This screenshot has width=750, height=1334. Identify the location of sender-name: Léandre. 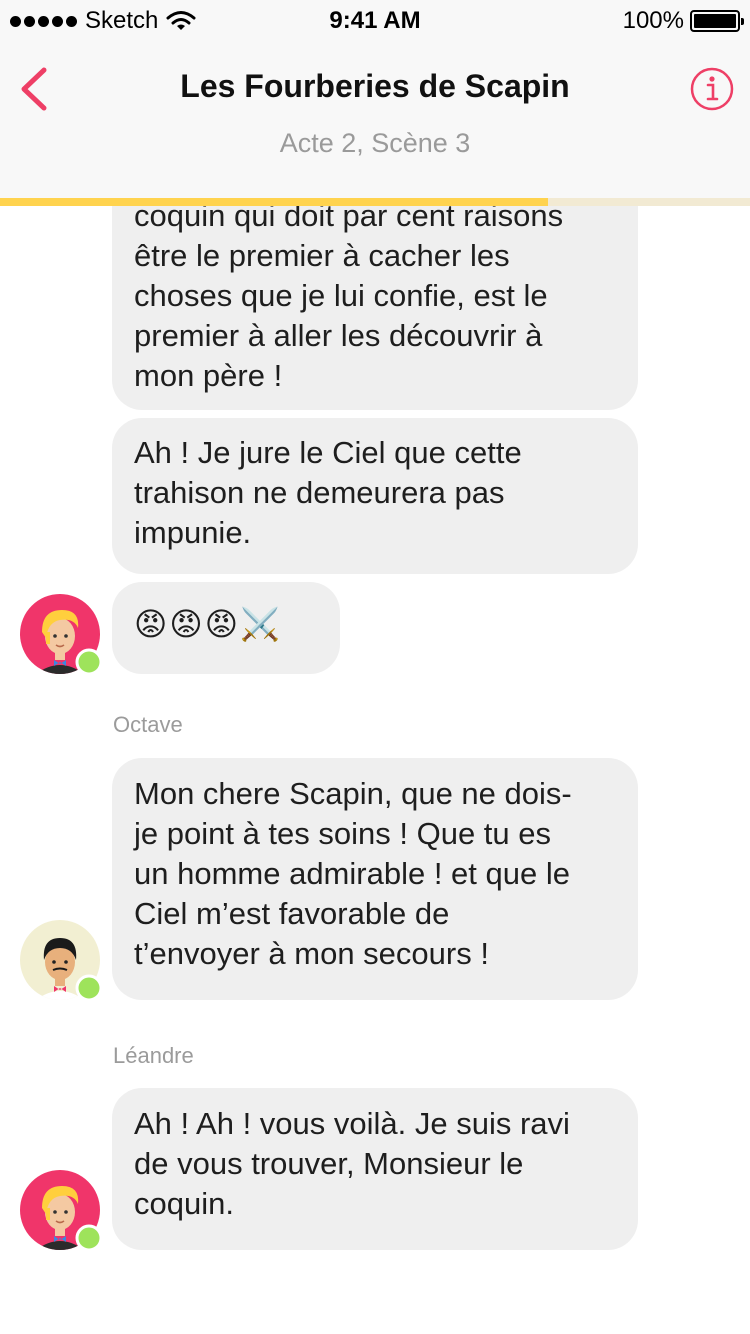
(153, 1055).